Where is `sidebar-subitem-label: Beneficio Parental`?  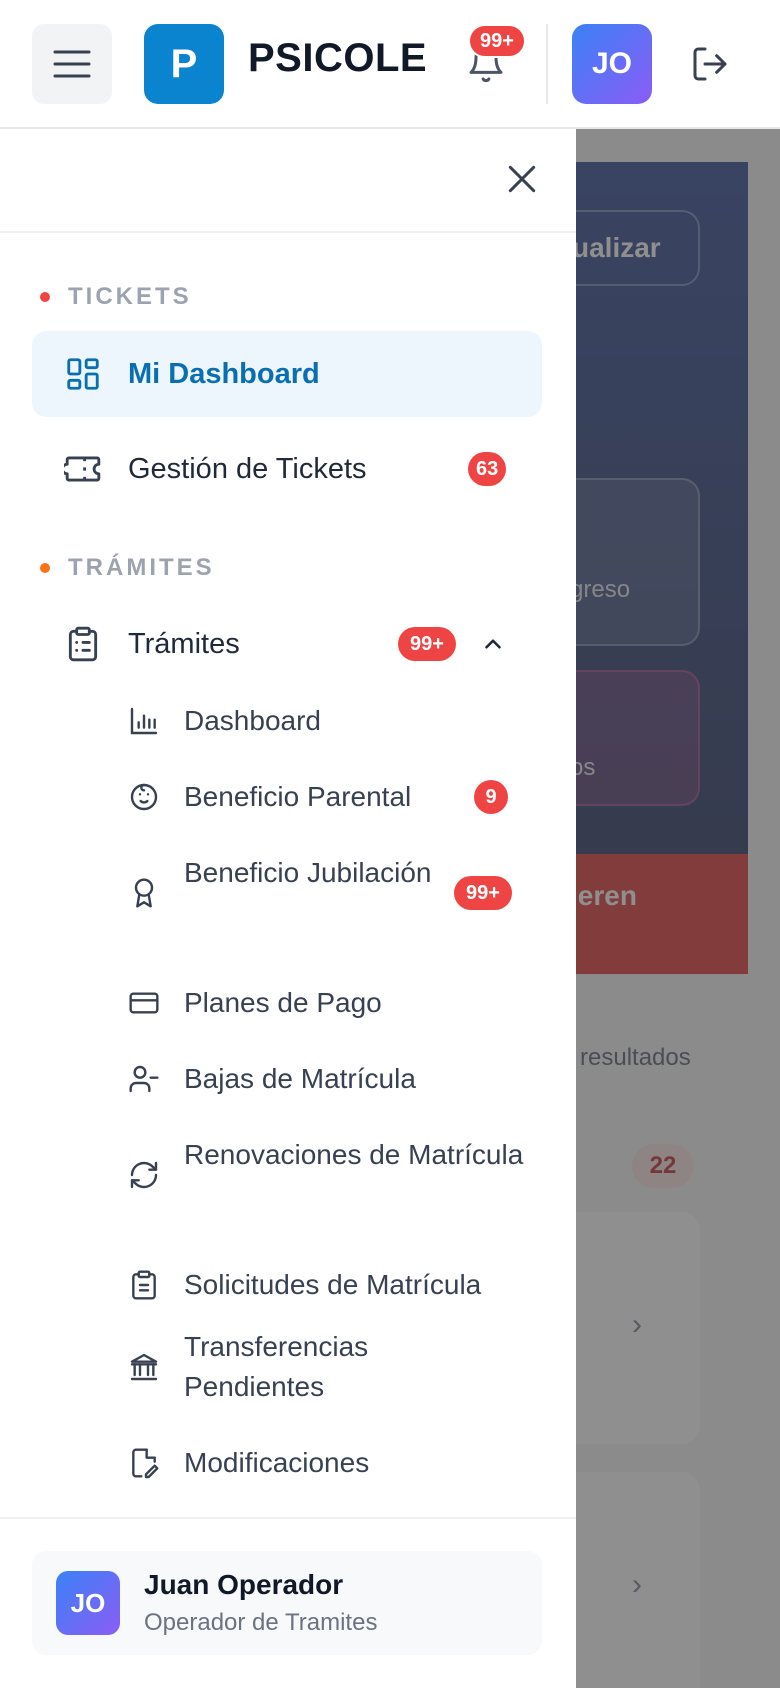 sidebar-subitem-label: Beneficio Parental is located at coordinates (298, 796).